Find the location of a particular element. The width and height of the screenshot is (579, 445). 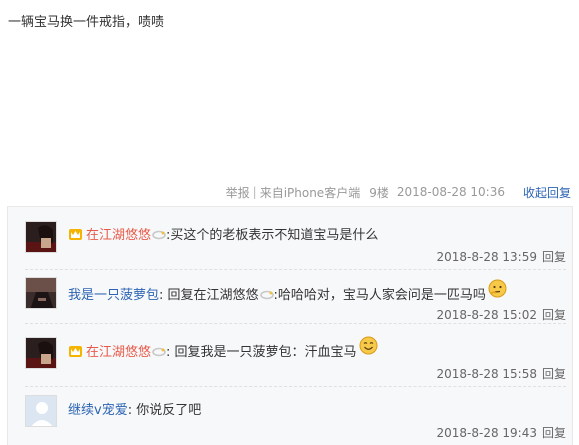

post-content: 一辆宝马换一件戒指，啧啧 is located at coordinates (86, 22).